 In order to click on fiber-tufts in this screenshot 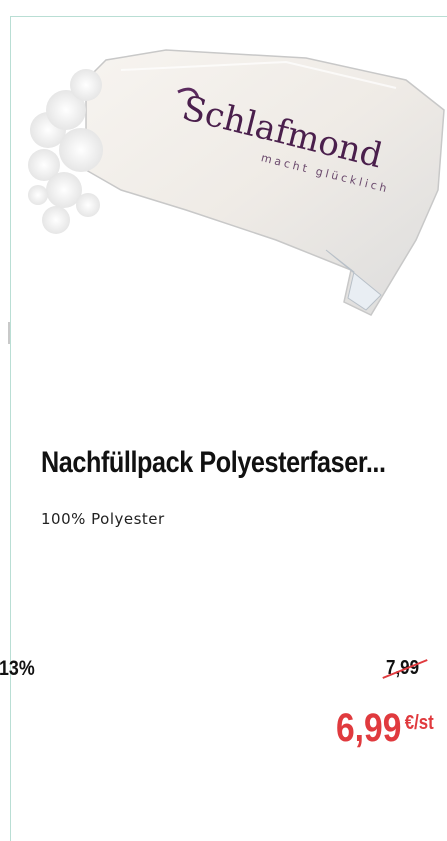, I will do `click(65, 151)`.